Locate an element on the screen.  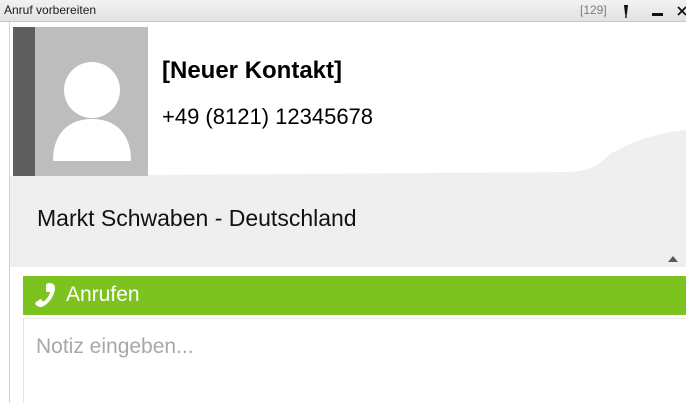
avatar-placeholder-icon is located at coordinates (91, 101).